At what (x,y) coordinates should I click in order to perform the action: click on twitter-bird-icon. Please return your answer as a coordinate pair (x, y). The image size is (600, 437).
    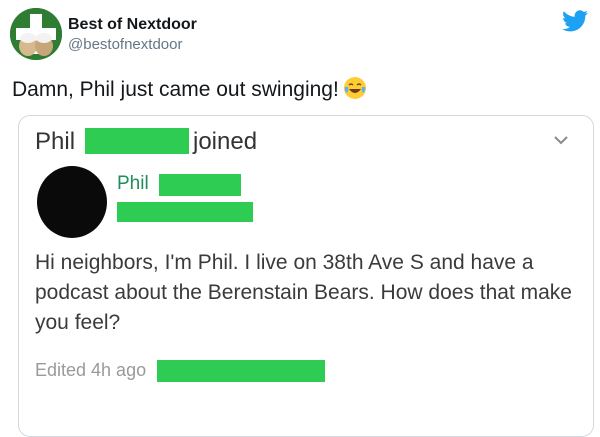
    Looking at the image, I should click on (575, 21).